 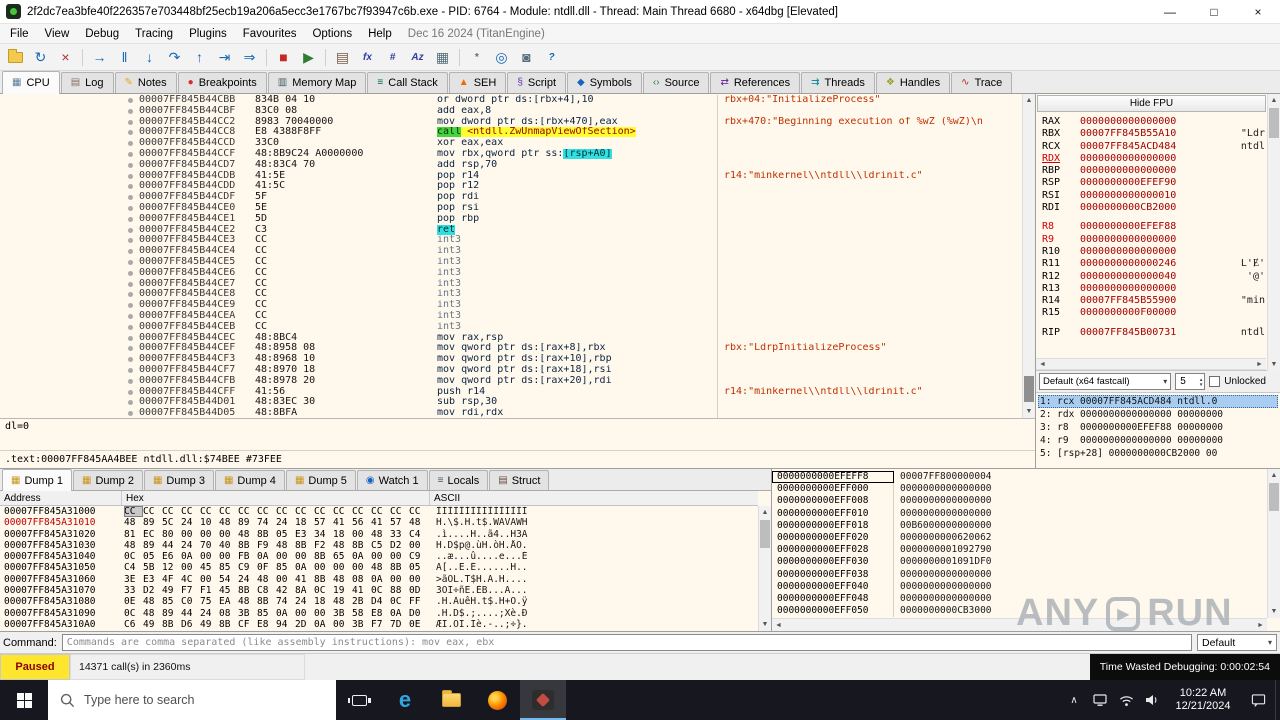 What do you see at coordinates (442, 57) in the screenshot?
I see `memory-grid-icon: ▦` at bounding box center [442, 57].